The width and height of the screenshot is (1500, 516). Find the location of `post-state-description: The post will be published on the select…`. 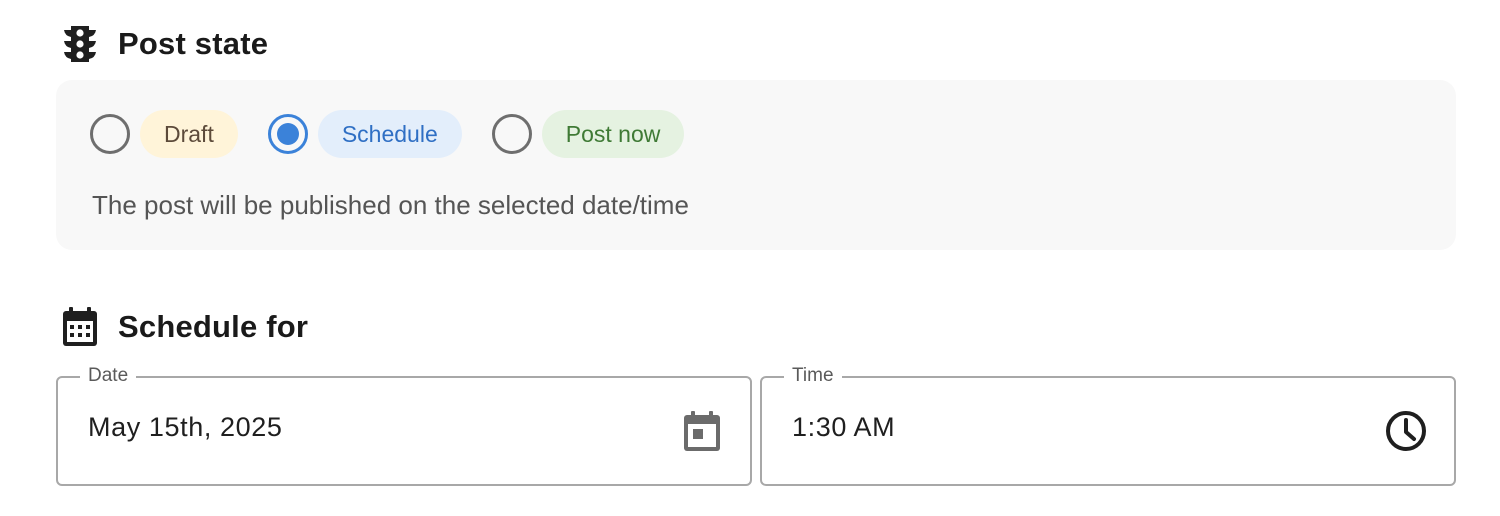

post-state-description: The post will be published on the select… is located at coordinates (390, 205).